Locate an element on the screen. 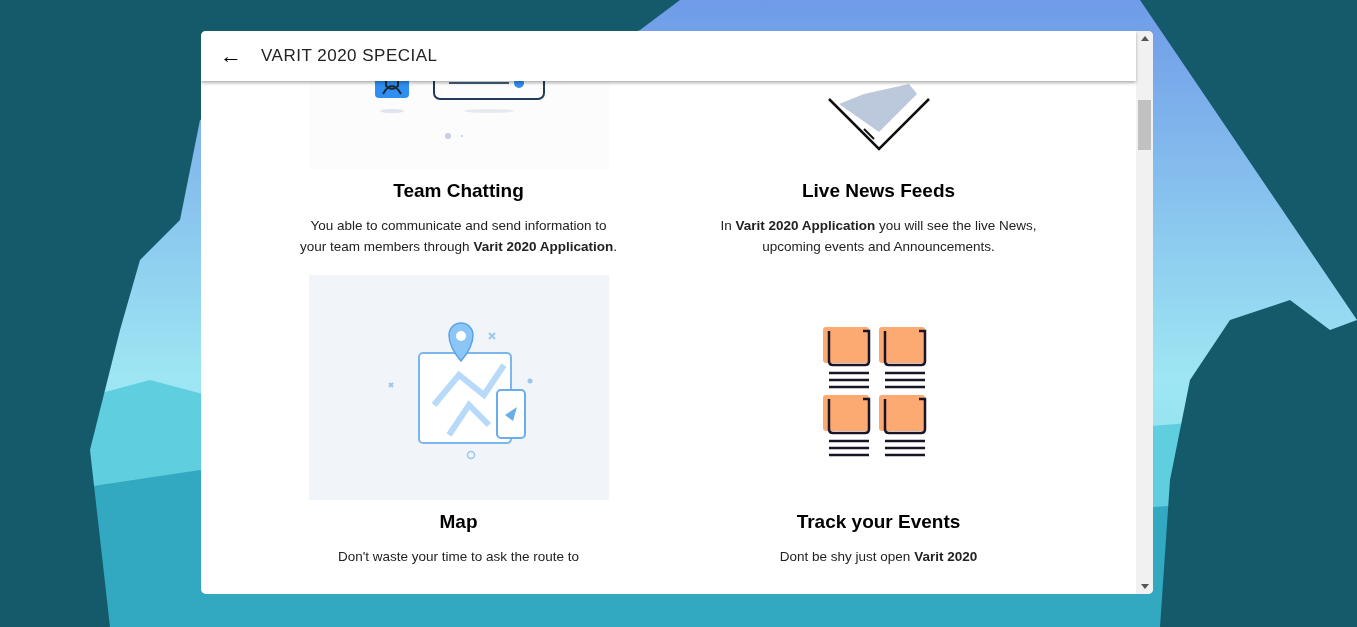 This screenshot has height=627, width=1357. feature-description: You able to communicate and send information to your team members through Varit 2020 Application. is located at coordinates (458, 236).